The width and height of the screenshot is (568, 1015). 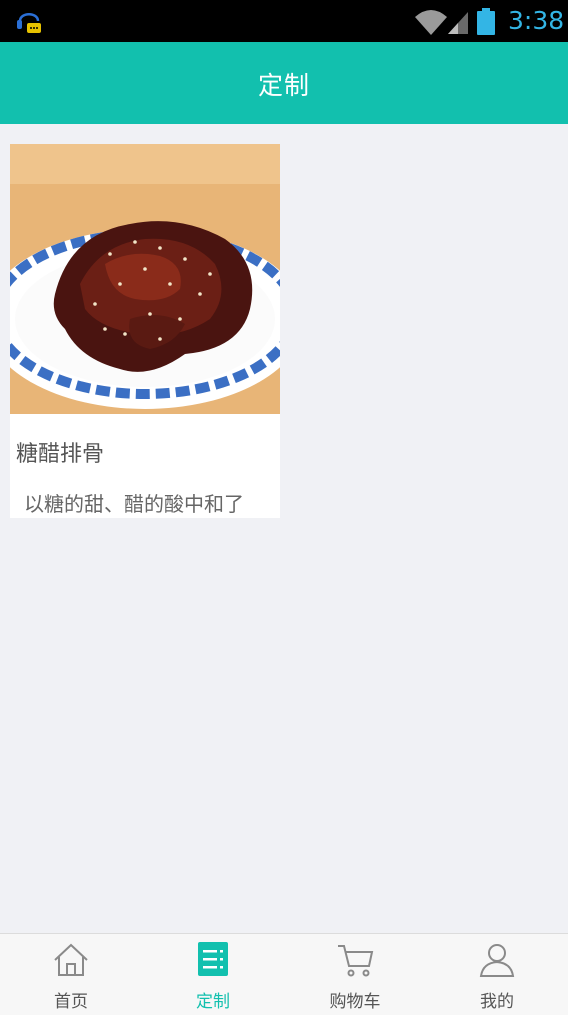 I want to click on clock-time: 3:38, so click(x=536, y=20).